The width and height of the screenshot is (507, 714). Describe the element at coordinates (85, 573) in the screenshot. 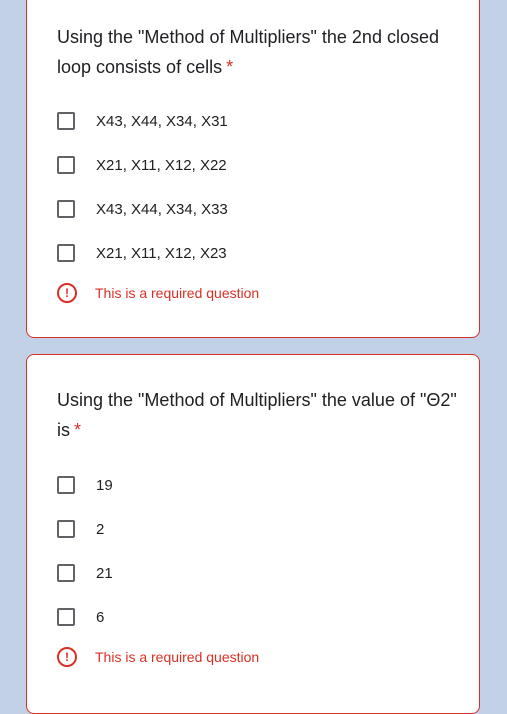

I see `checkbox-option: 21` at that location.